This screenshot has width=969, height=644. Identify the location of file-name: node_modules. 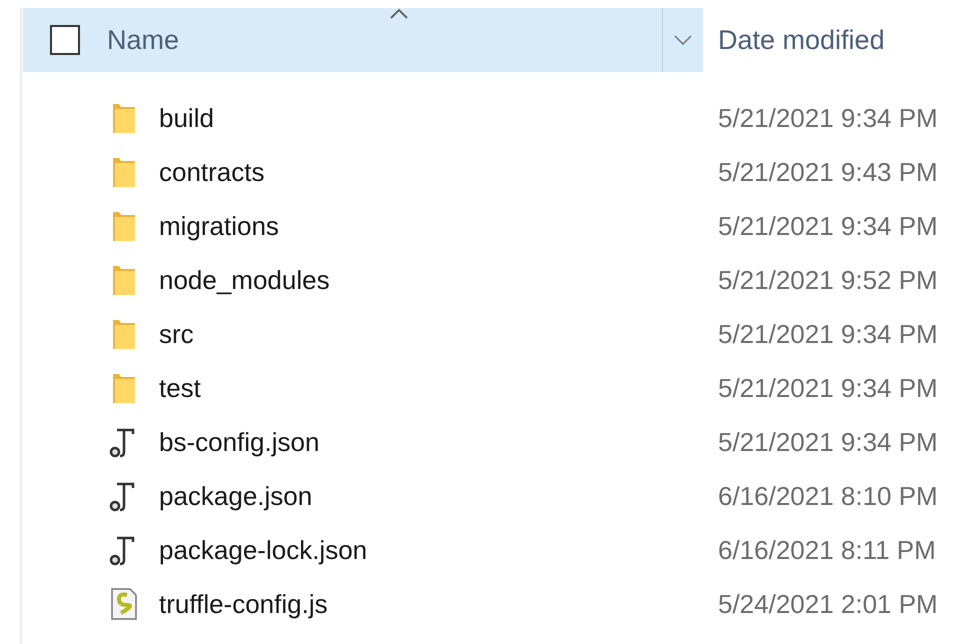
(244, 280).